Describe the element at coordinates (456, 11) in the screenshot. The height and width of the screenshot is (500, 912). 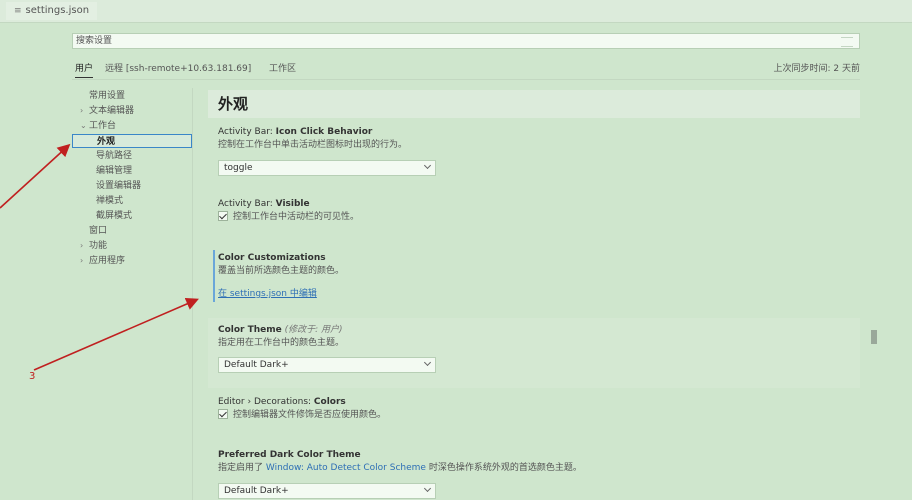
I see `editor-tab-bar: ≡ settings.json` at that location.